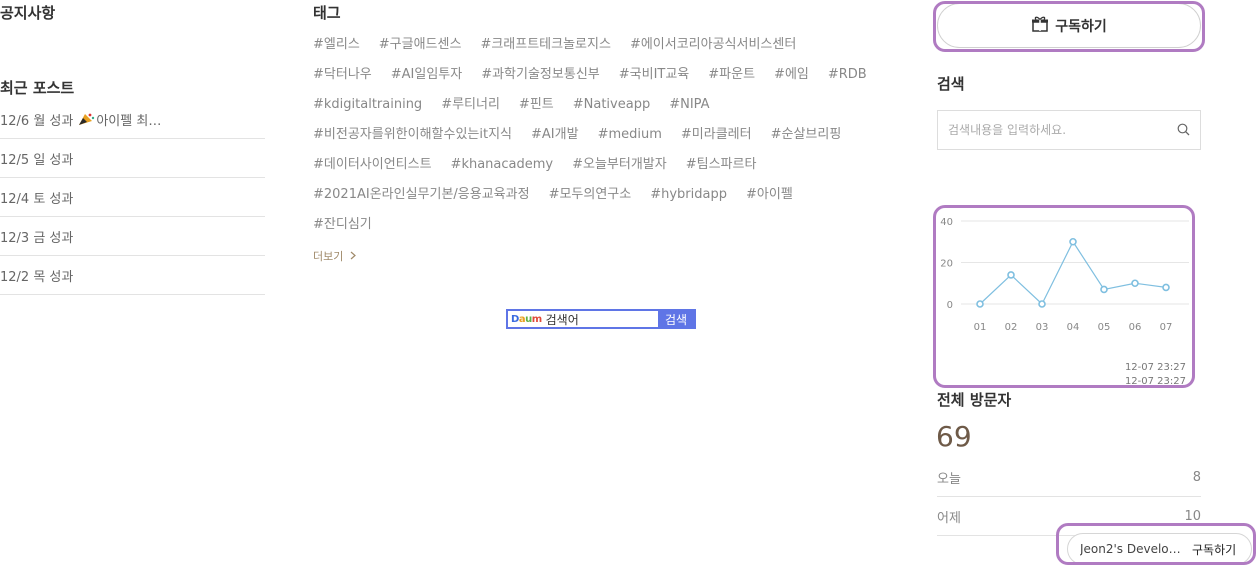  What do you see at coordinates (713, 45) in the screenshot?
I see `tag-link: #에이서코리아공식서비스센터` at bounding box center [713, 45].